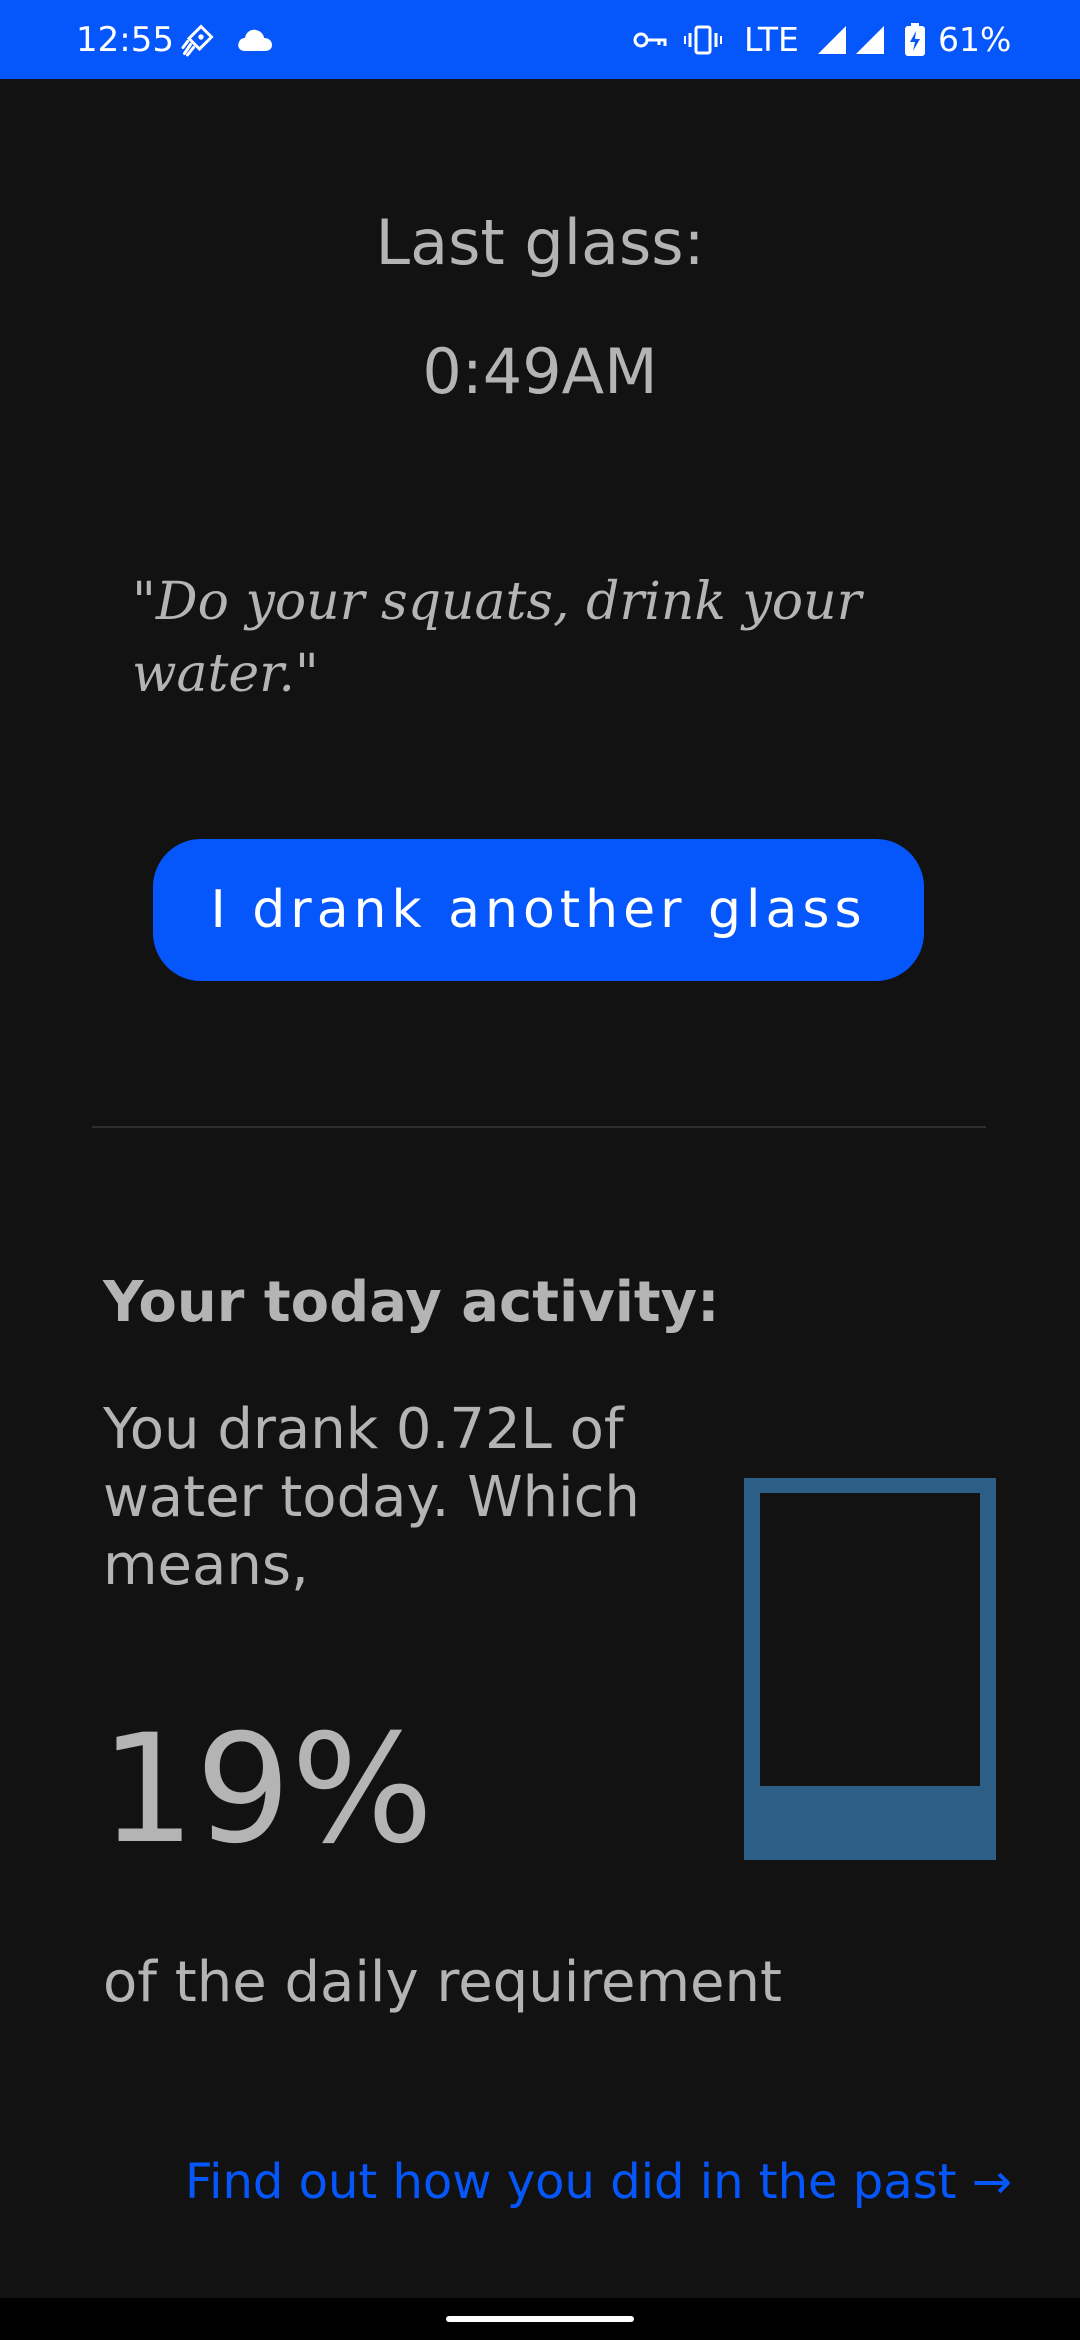  I want to click on last-glass-time: 0:49AM, so click(540, 371).